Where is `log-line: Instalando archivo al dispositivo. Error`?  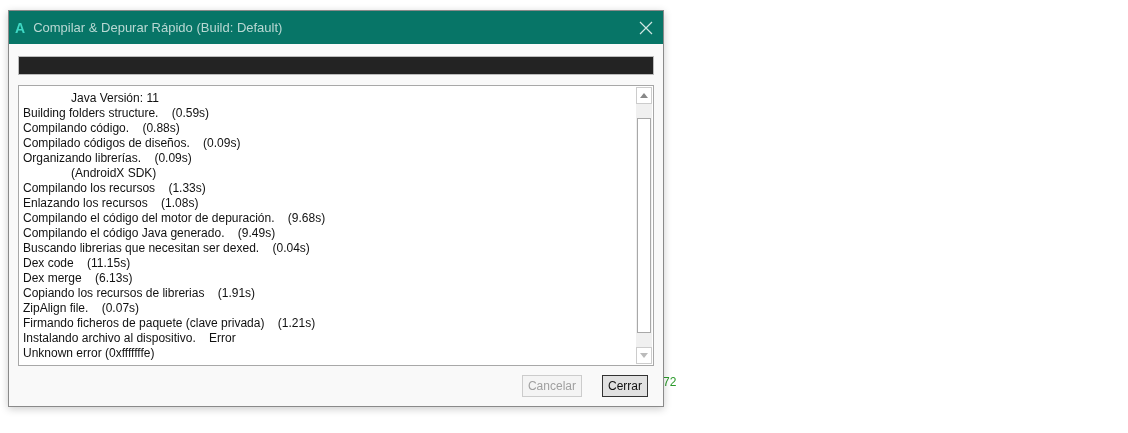
log-line: Instalando archivo al dispositivo. Error is located at coordinates (130, 338).